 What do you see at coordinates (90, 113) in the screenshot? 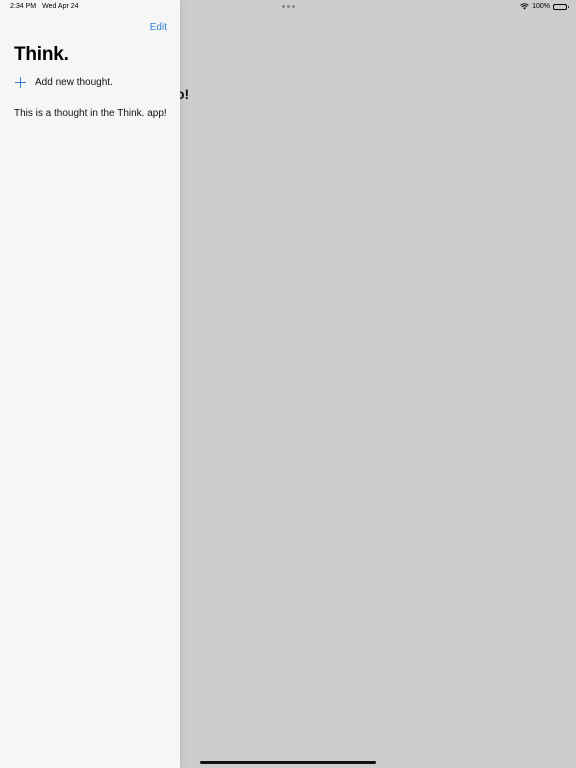
I see `list-item: This is a thought in the Think. app!` at bounding box center [90, 113].